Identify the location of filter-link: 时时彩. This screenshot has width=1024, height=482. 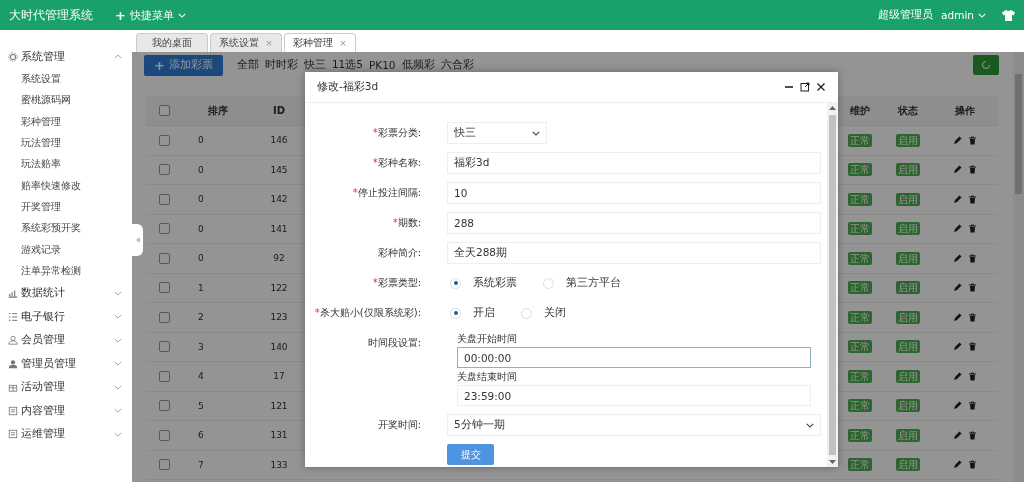
(281, 65).